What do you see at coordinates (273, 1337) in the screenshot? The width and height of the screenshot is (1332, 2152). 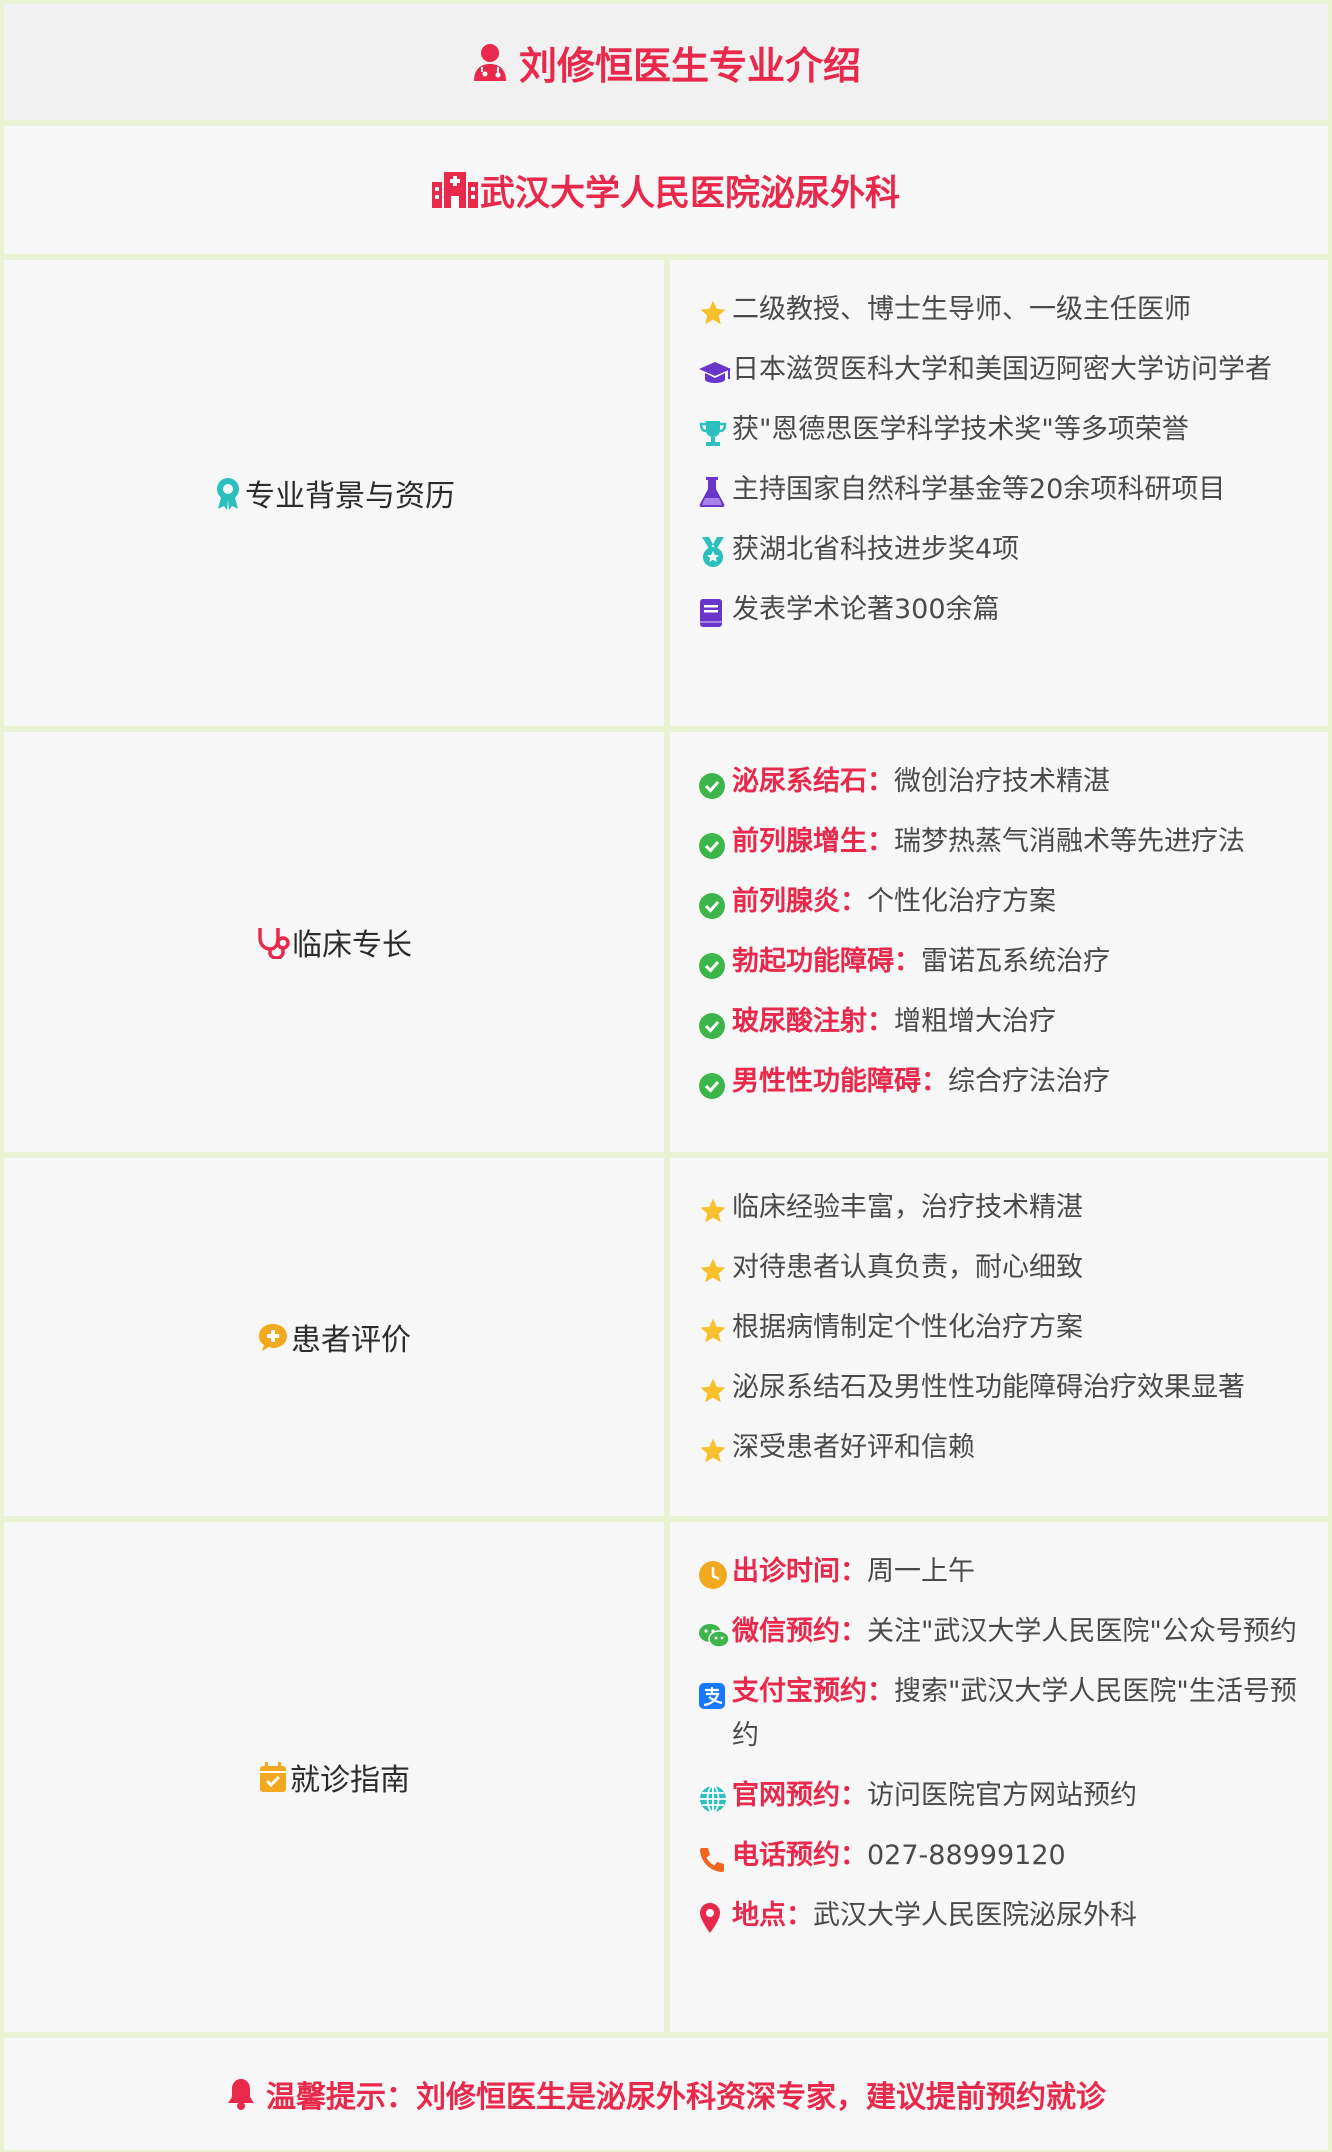 I see `comment-medical-icon` at bounding box center [273, 1337].